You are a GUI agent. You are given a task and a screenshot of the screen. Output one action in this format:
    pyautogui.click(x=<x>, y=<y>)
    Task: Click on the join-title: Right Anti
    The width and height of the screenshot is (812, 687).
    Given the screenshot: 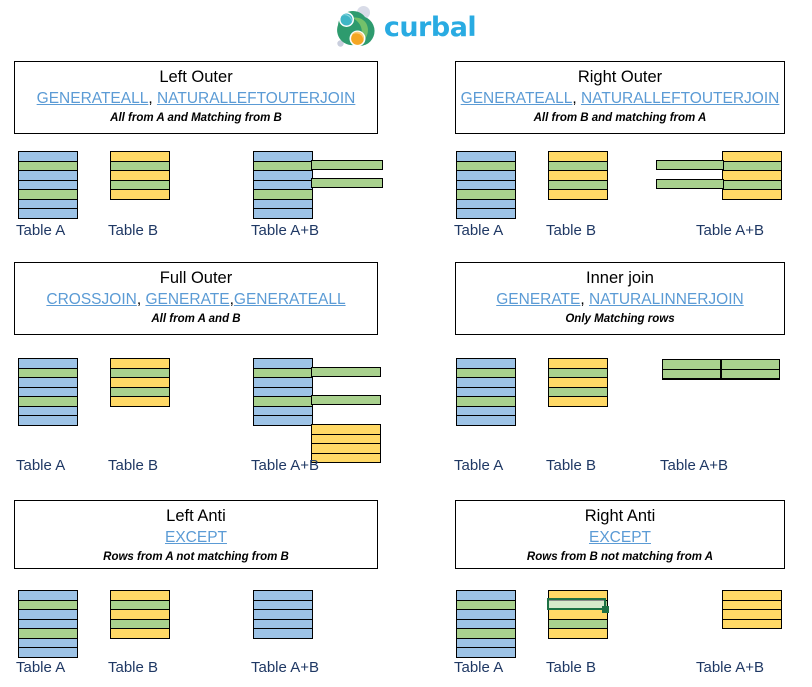 What is the action you would take?
    pyautogui.click(x=620, y=516)
    